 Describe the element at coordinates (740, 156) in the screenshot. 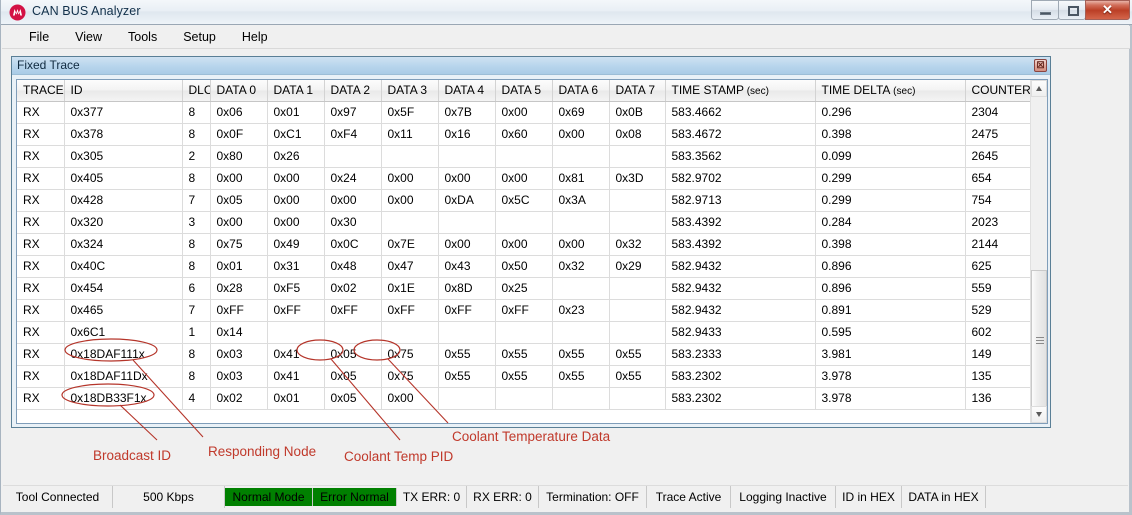

I see `cell-time-stamp: 583.3562` at that location.